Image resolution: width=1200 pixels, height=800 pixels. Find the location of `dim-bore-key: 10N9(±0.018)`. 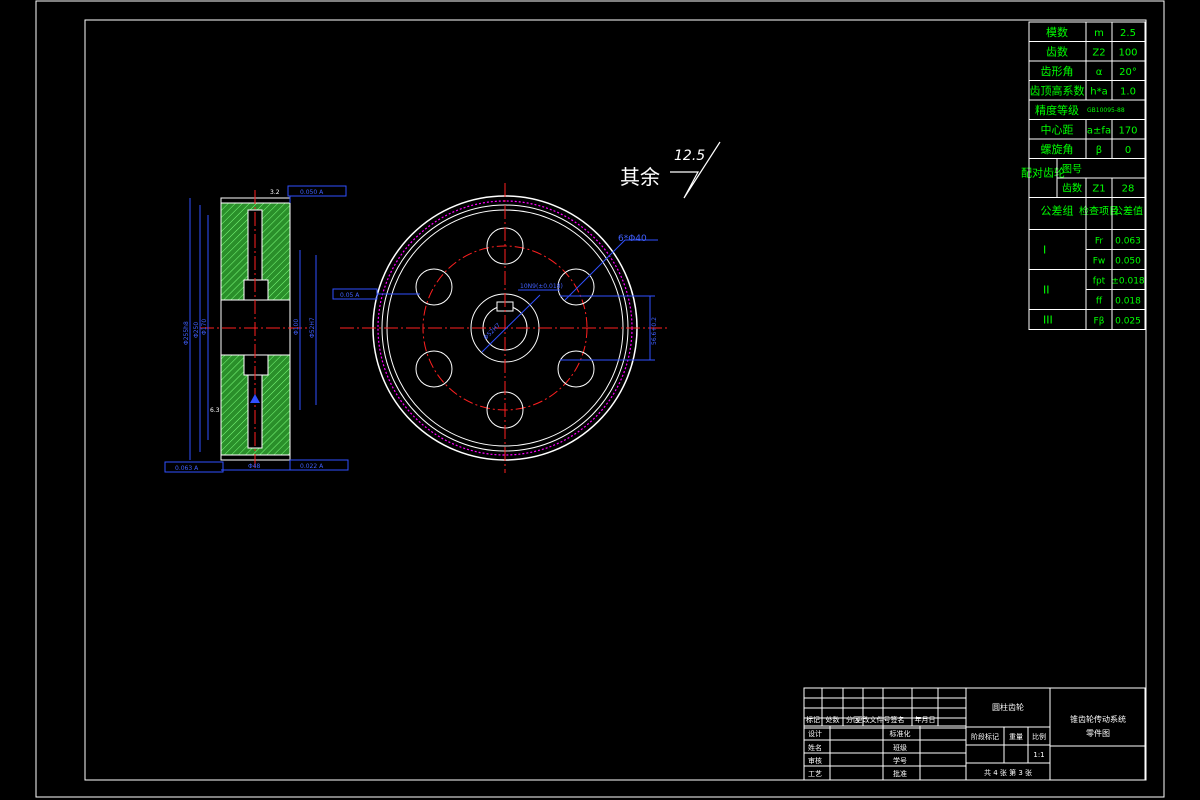

dim-bore-key: 10N9(±0.018) is located at coordinates (541, 286).